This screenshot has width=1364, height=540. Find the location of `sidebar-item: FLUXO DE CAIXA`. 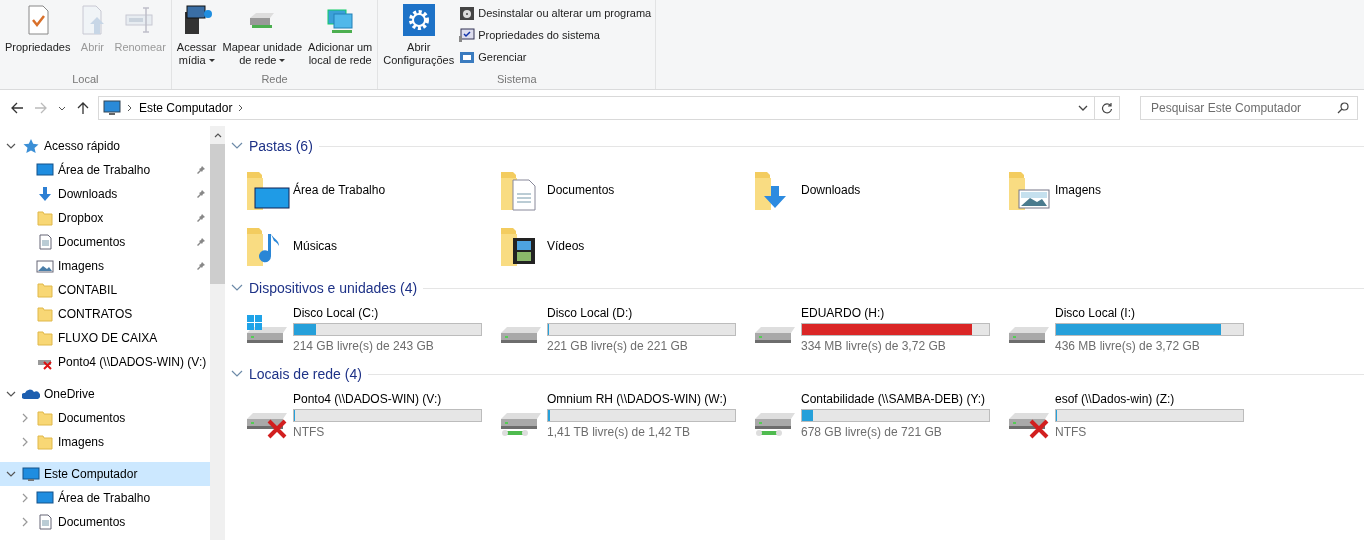

sidebar-item: FLUXO DE CAIXA is located at coordinates (105, 338).